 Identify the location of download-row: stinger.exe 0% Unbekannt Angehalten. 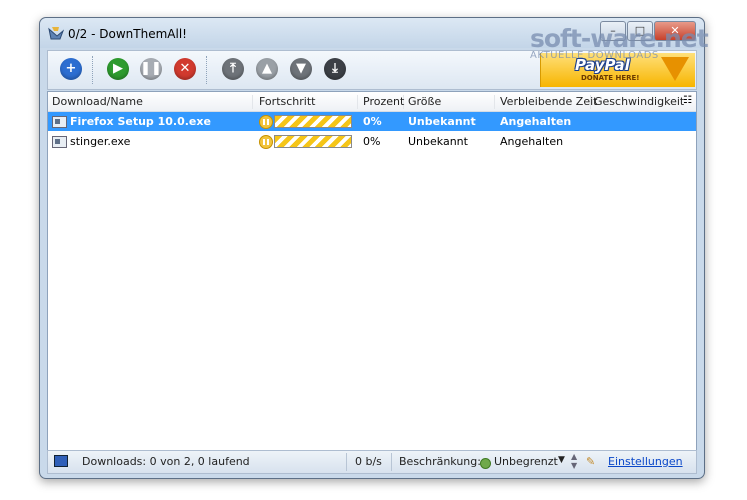
(372, 141).